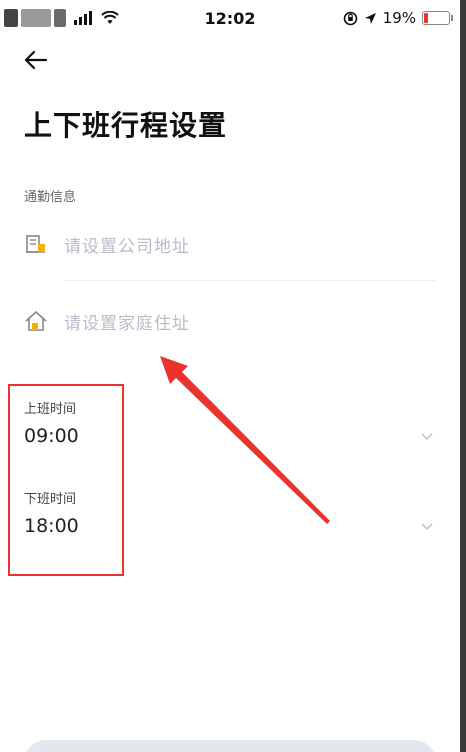 Image resolution: width=466 pixels, height=752 pixels. I want to click on bottom-action-button, so click(230, 746).